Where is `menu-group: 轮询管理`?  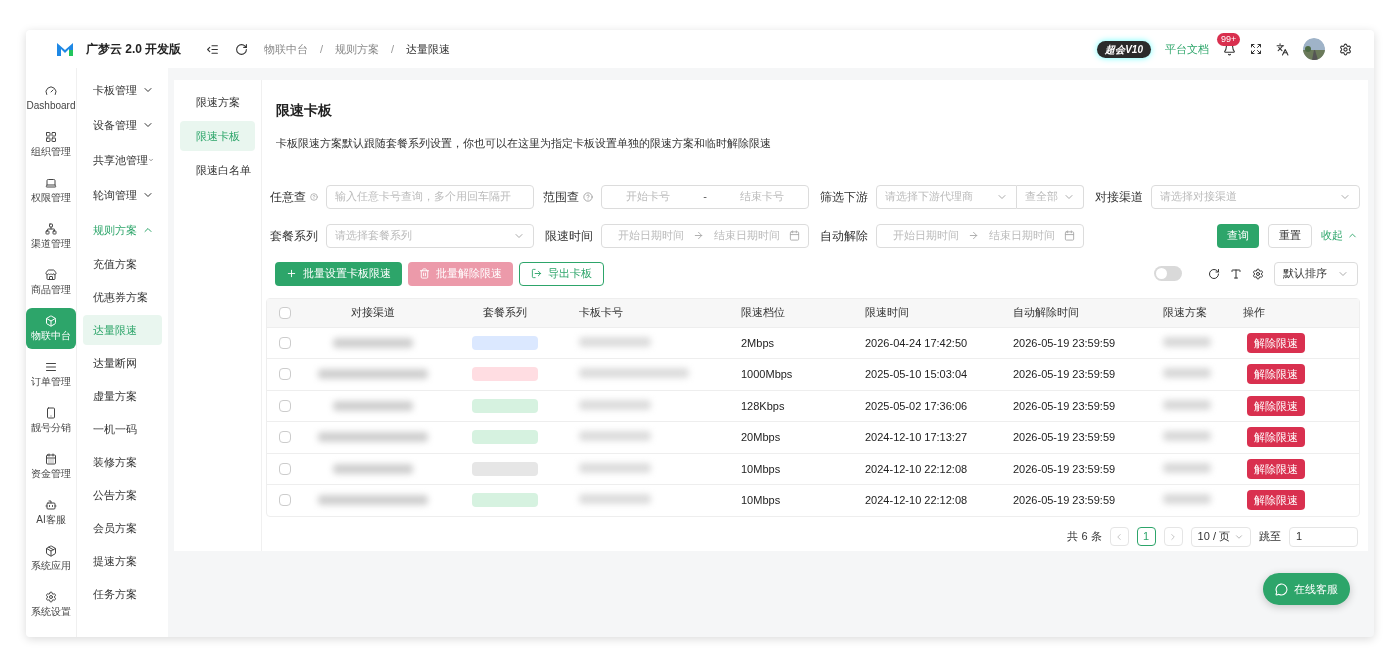
menu-group: 轮询管理 is located at coordinates (122, 195).